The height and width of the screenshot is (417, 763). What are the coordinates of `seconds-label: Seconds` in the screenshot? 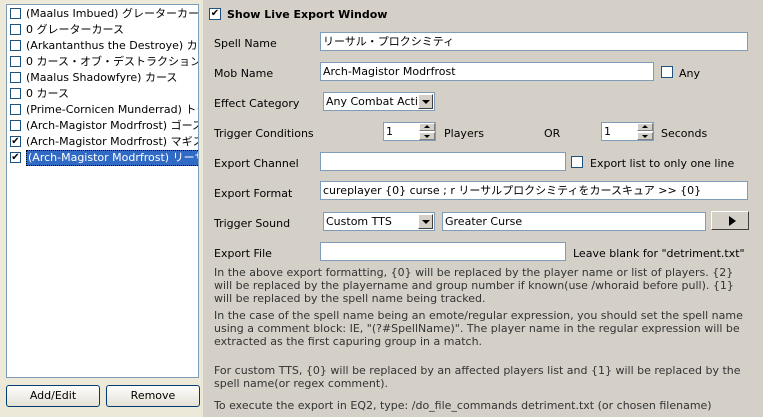 It's located at (684, 133).